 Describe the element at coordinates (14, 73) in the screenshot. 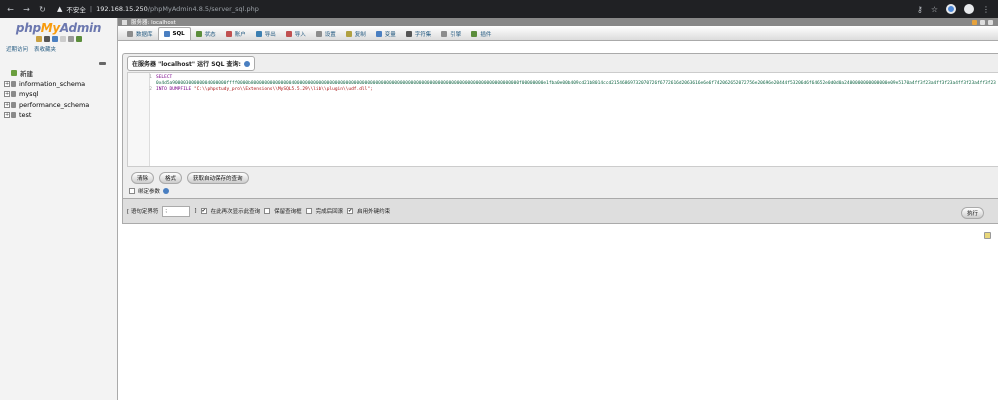

I see `new-db-icon` at that location.